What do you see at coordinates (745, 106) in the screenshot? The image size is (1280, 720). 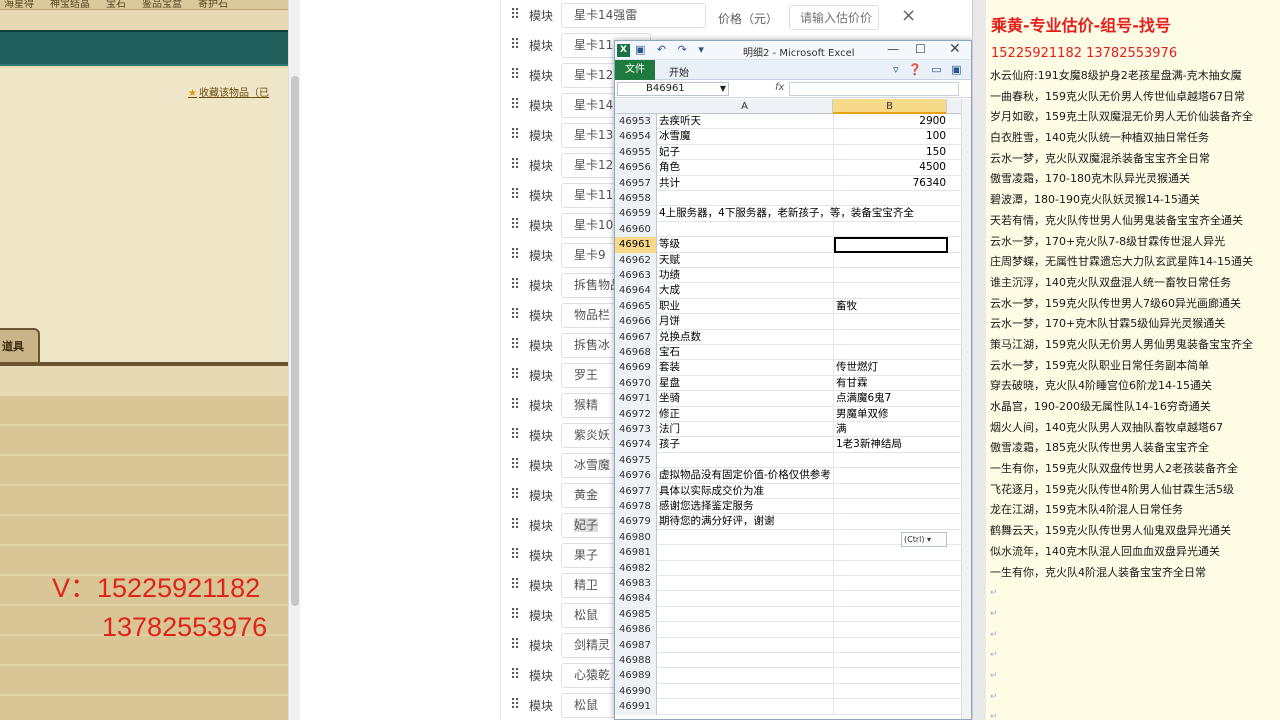 I see `column-header-a: A` at bounding box center [745, 106].